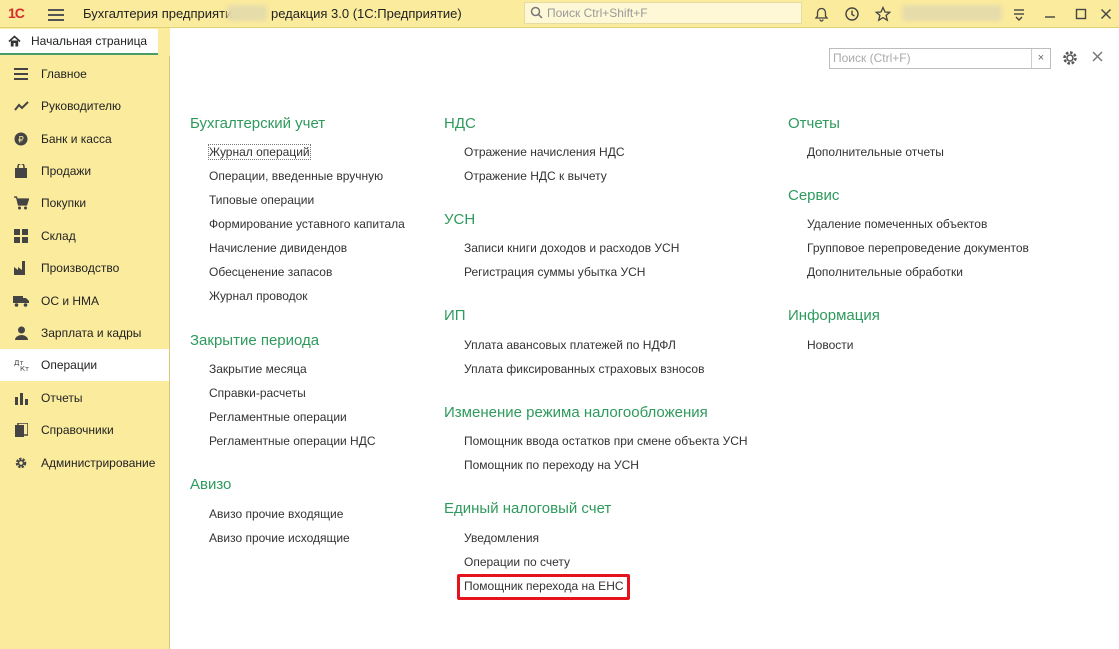 This screenshot has height=649, width=1119. Describe the element at coordinates (84, 398) in the screenshot. I see `sidebar-item-reports: Отчеты` at that location.